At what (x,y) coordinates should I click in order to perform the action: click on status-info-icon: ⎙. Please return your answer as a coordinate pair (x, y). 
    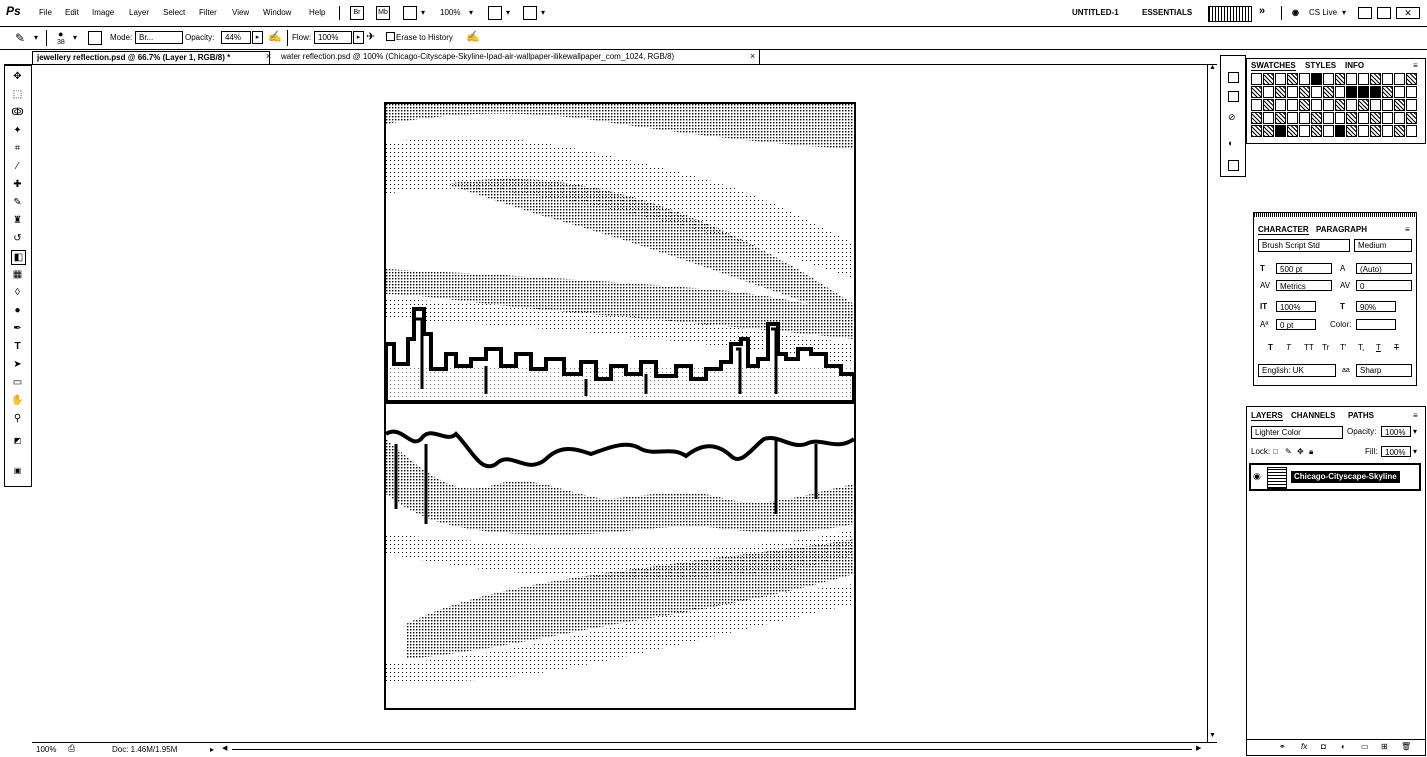
    Looking at the image, I should click on (71, 748).